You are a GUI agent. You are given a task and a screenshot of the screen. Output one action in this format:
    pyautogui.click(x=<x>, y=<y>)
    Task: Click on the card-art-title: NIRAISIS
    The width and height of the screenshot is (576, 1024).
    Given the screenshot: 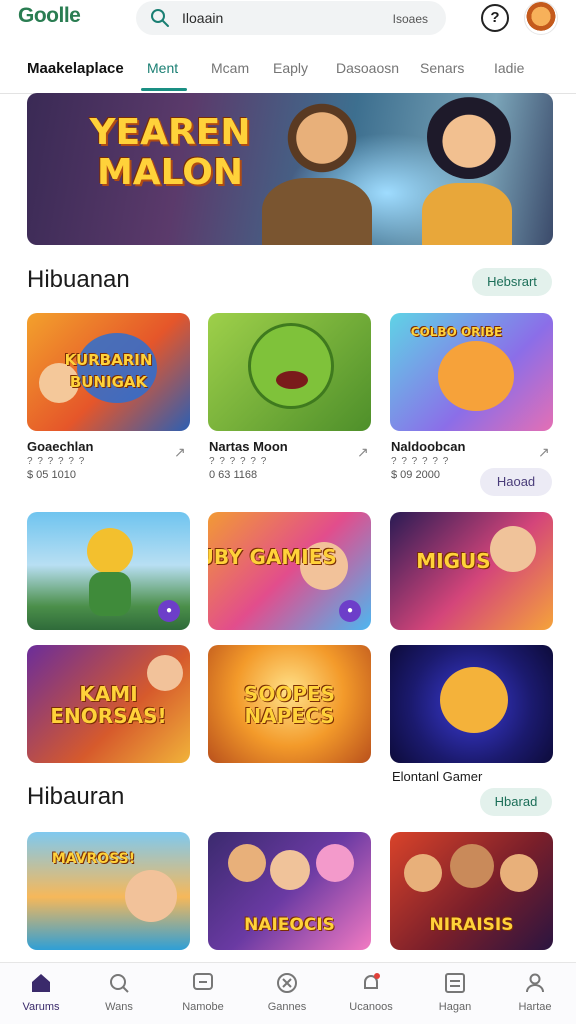 What is the action you would take?
    pyautogui.click(x=471, y=925)
    